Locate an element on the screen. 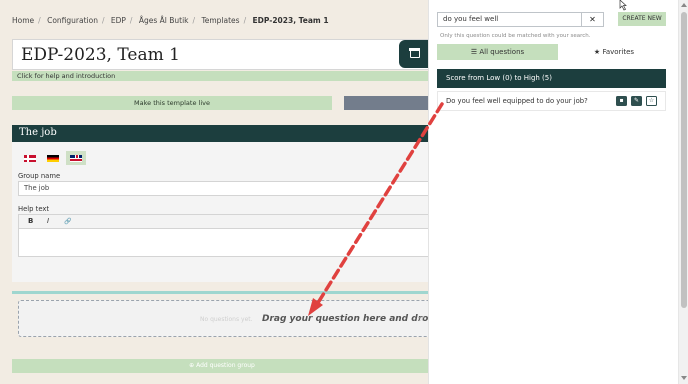 Image resolution: width=688 pixels, height=384 pixels. dropzone-ghost-text-right: or is located at coordinates (421, 319).